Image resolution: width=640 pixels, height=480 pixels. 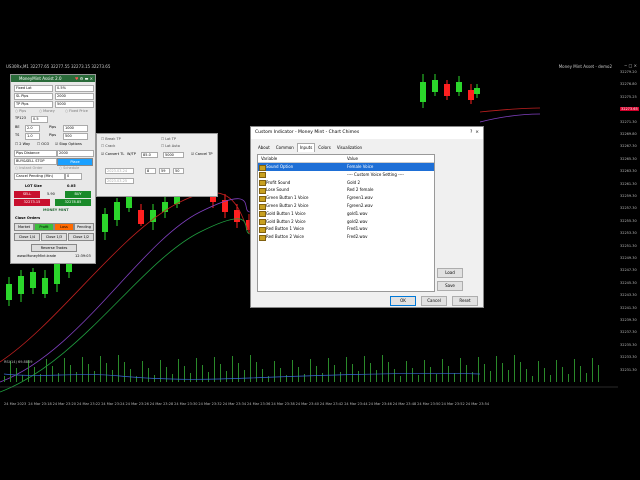 What do you see at coordinates (349, 148) in the screenshot?
I see `tab-visualization: Visualization` at bounding box center [349, 148].